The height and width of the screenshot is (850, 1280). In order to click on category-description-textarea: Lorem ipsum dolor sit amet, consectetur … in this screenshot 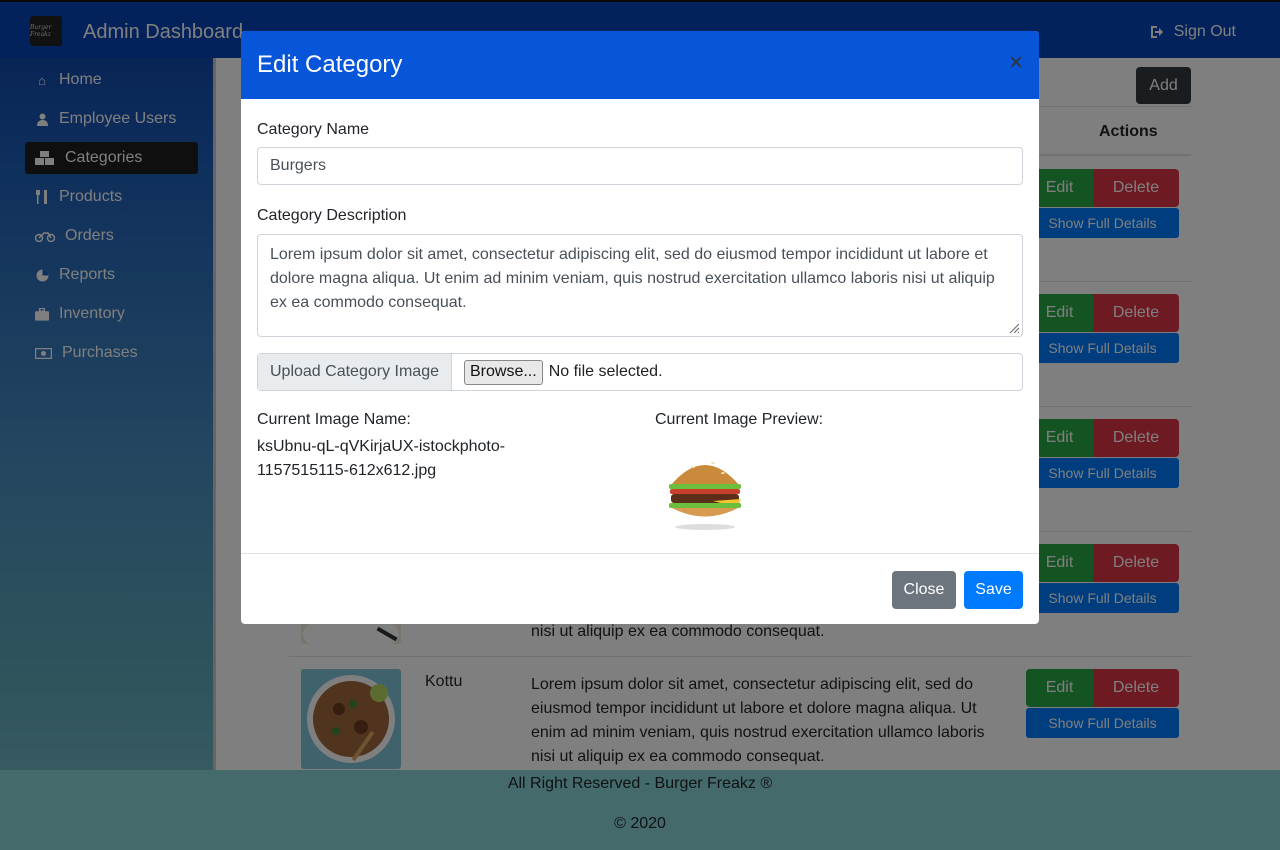, I will do `click(640, 285)`.